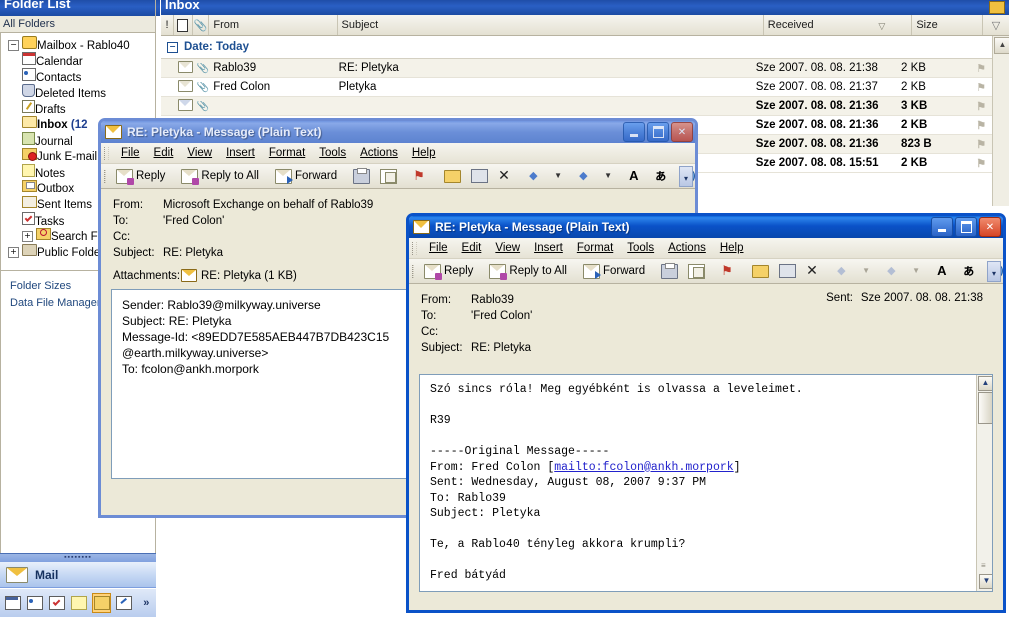 Image resolution: width=1009 pixels, height=619 pixels. Describe the element at coordinates (249, 276) in the screenshot. I see `attachment-name: RE: Pletyka (1 KB)` at that location.